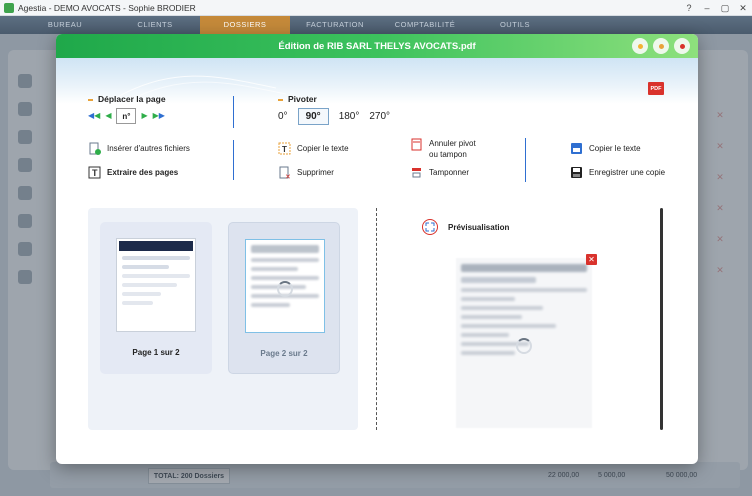 This screenshot has height=496, width=752. What do you see at coordinates (144, 116) in the screenshot?
I see `next-page-icon: ▶` at bounding box center [144, 116].